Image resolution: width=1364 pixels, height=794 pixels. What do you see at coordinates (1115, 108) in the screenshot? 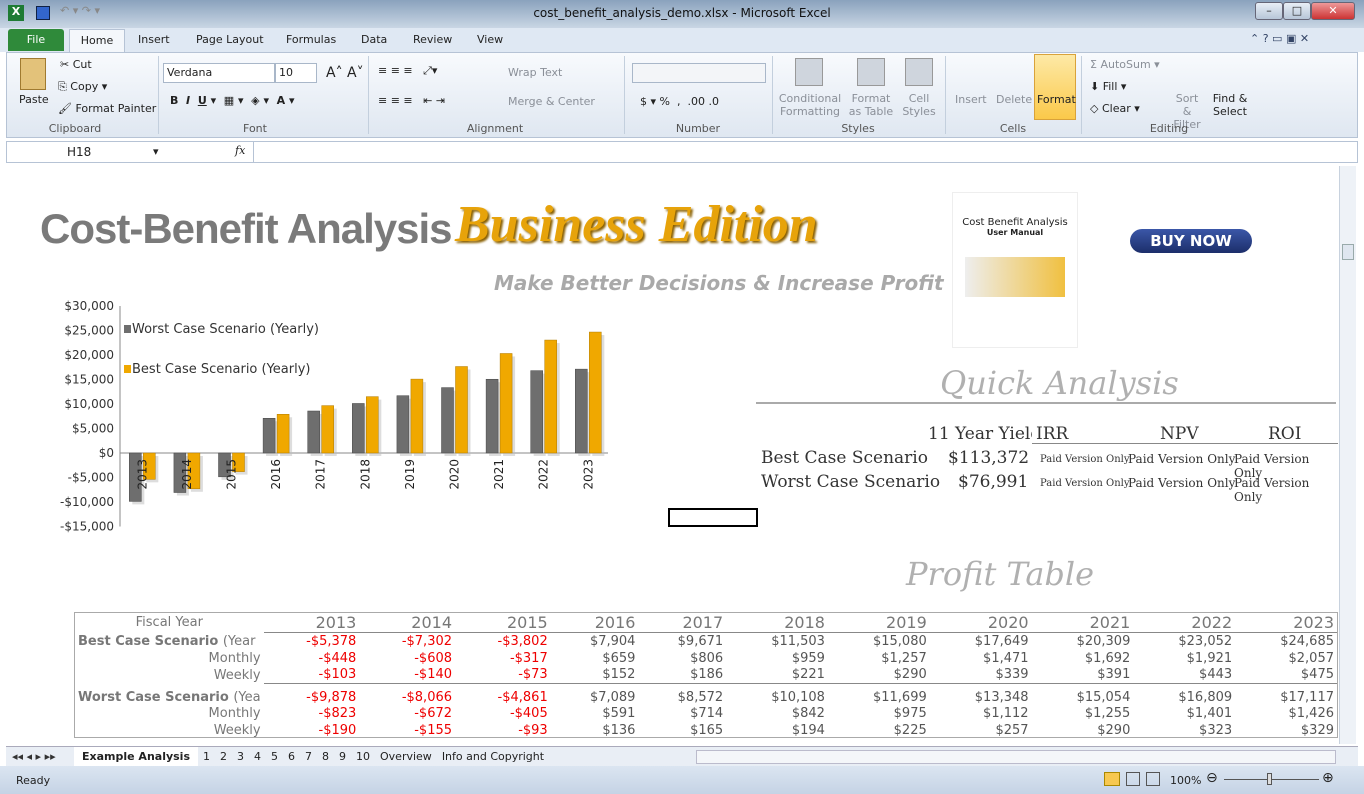
I see `clear-button: ◇ Clear ▾` at bounding box center [1115, 108].